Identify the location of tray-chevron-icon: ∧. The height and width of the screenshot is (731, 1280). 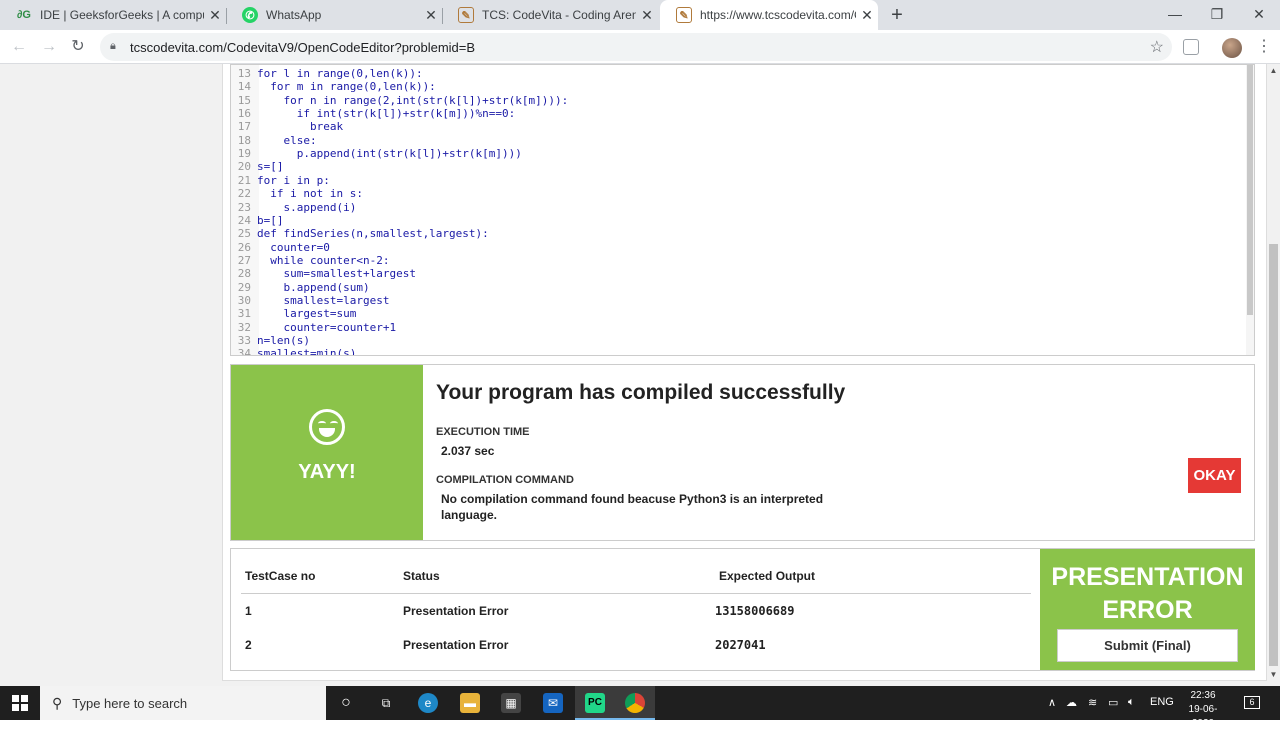
(1052, 702).